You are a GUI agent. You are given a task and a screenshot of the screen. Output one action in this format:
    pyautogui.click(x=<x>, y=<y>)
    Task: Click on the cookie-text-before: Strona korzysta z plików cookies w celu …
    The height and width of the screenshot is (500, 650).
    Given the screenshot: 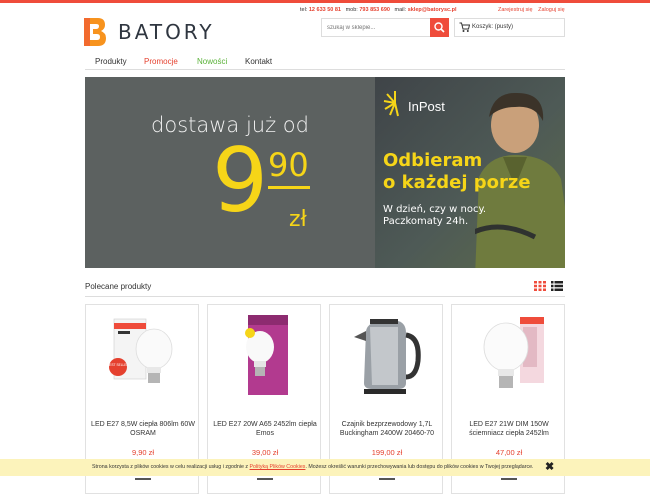 What is the action you would take?
    pyautogui.click(x=171, y=467)
    